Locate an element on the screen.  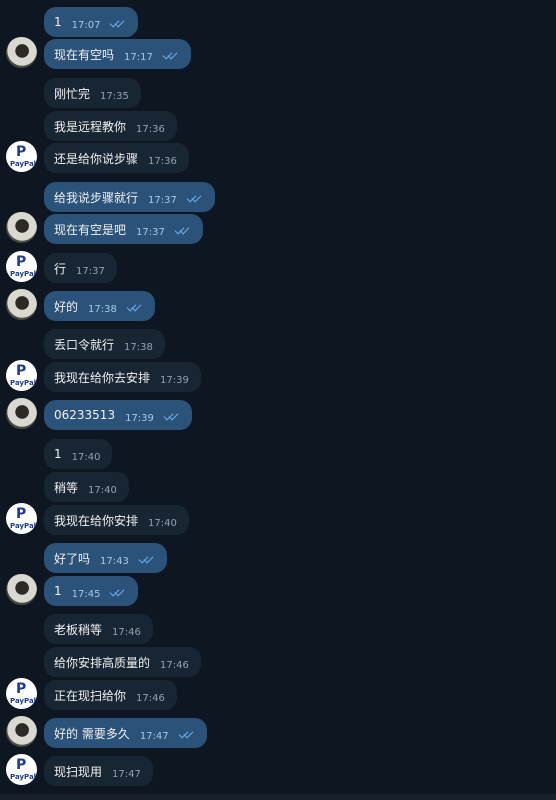
message-text: 丢口令就行 is located at coordinates (84, 344).